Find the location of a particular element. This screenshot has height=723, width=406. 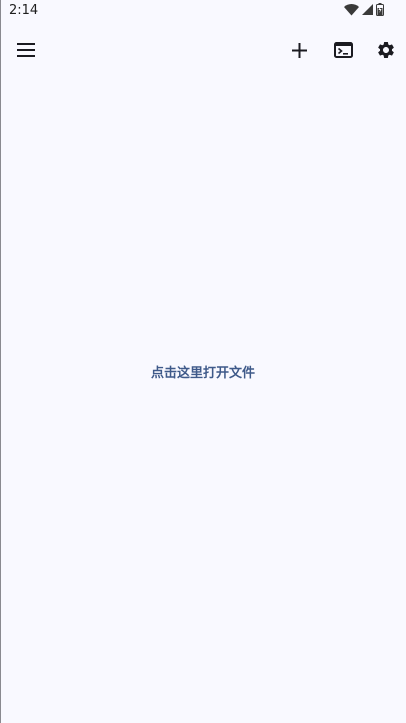

wifi-icon is located at coordinates (351, 9).